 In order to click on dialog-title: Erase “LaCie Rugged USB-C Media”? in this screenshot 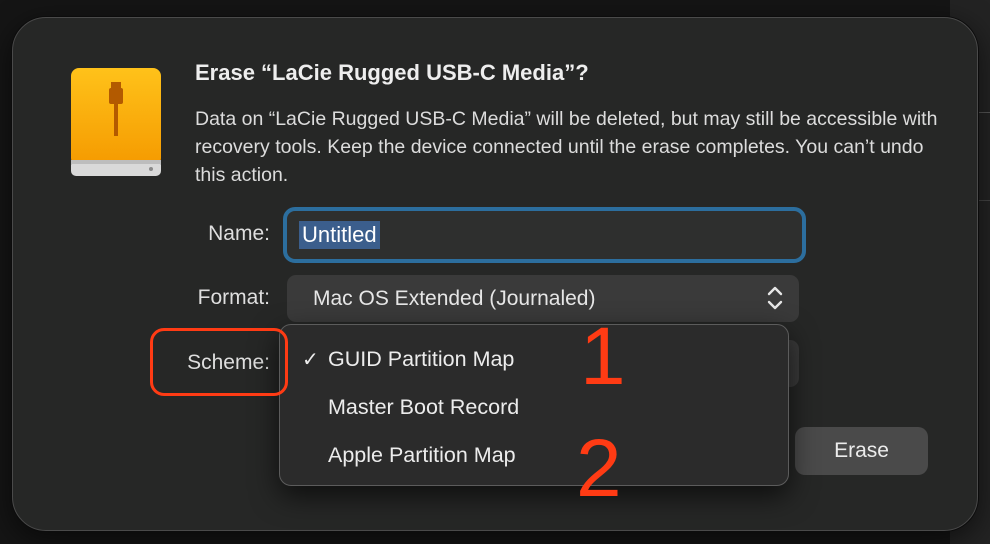, I will do `click(392, 72)`.